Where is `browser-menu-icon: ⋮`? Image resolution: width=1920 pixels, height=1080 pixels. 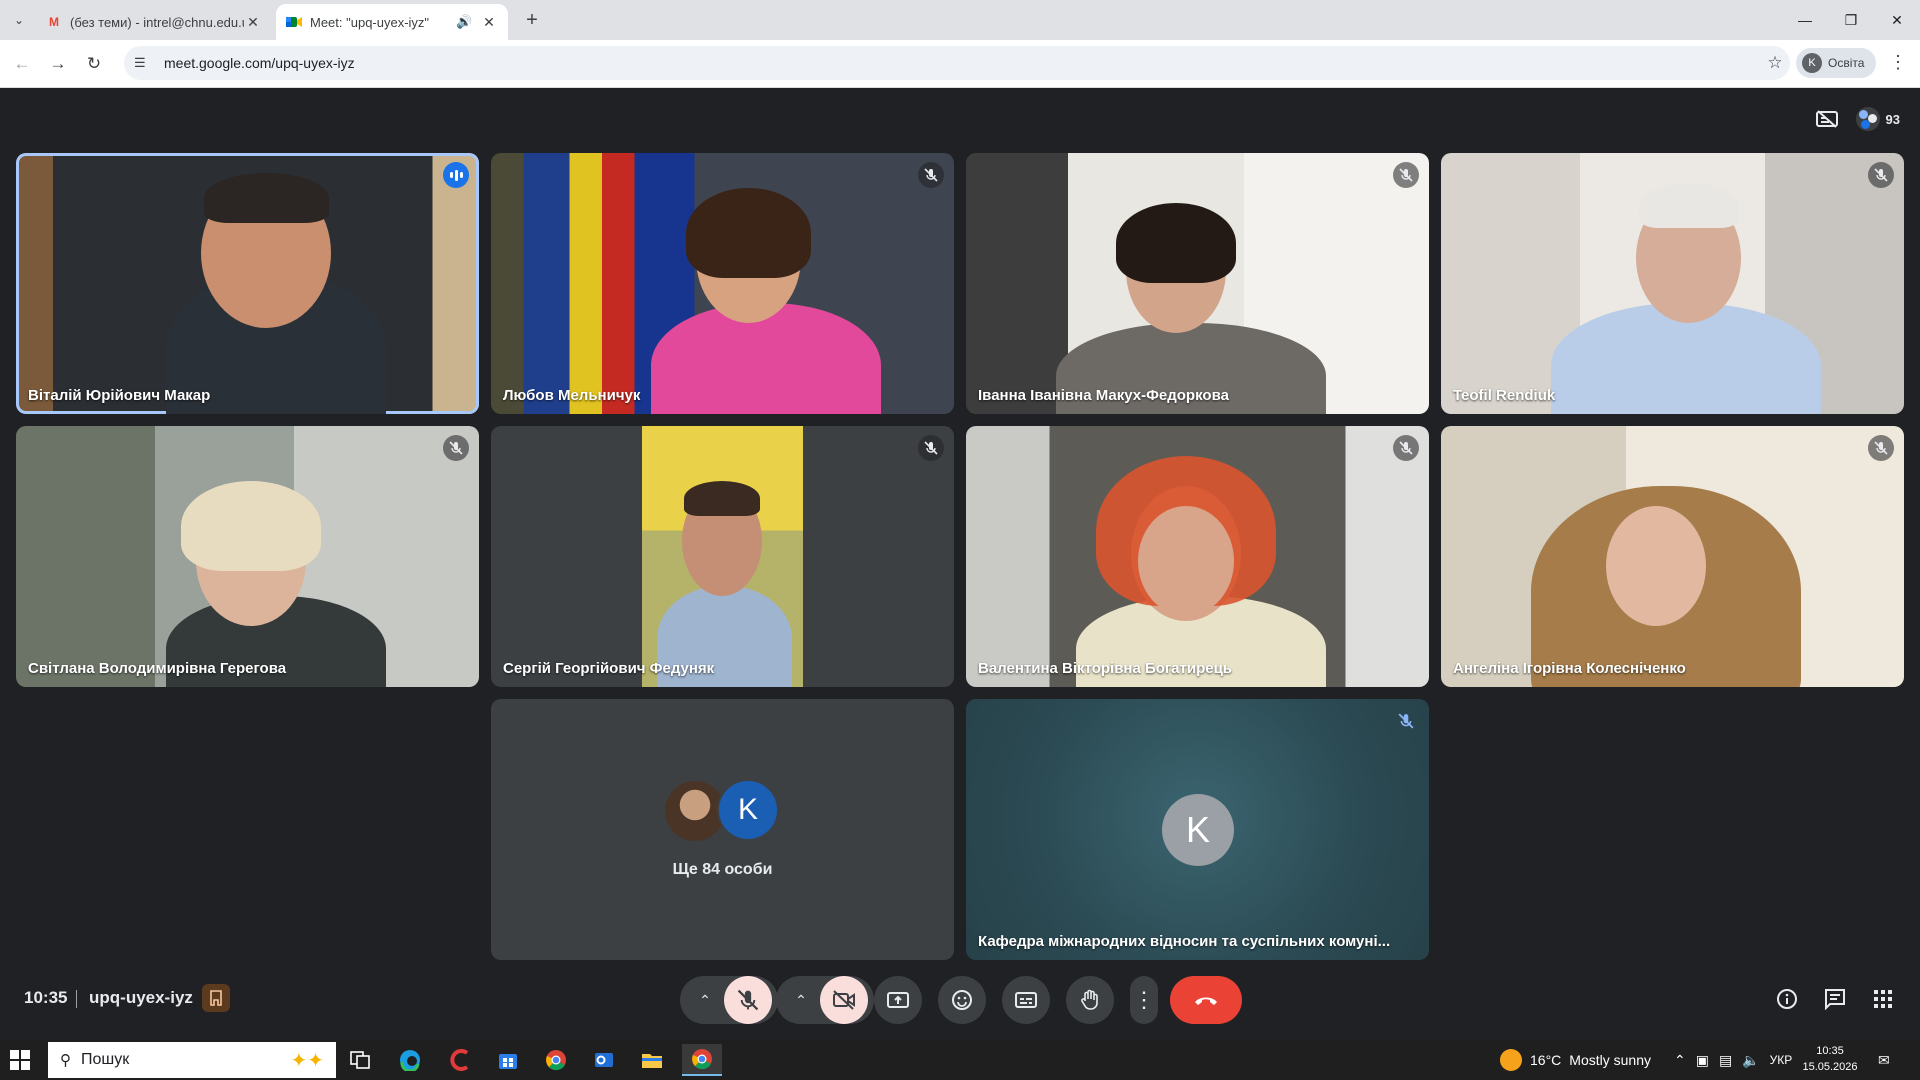 browser-menu-icon: ⋮ is located at coordinates (1898, 64).